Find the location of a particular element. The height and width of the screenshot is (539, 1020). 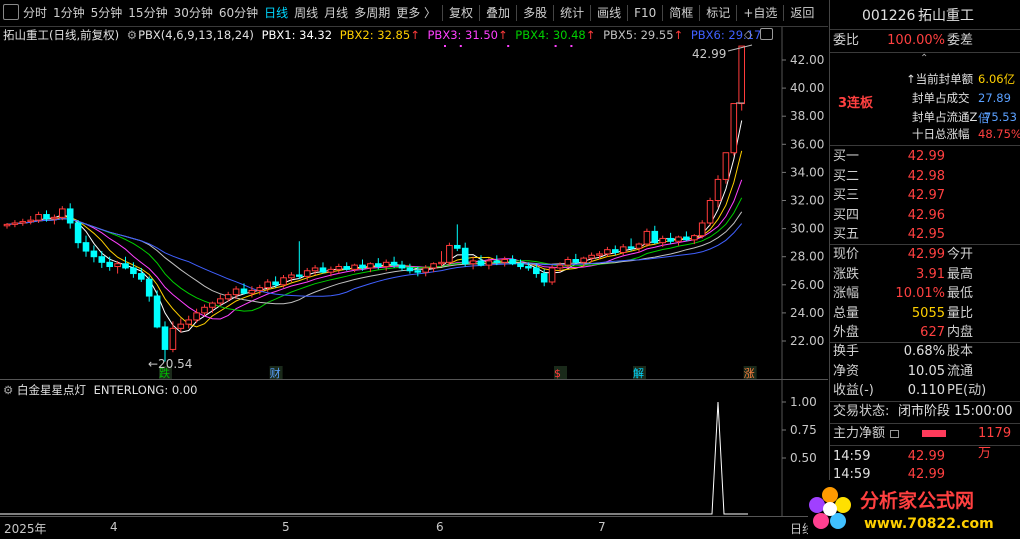

mark-button: 标记 is located at coordinates (718, 13).